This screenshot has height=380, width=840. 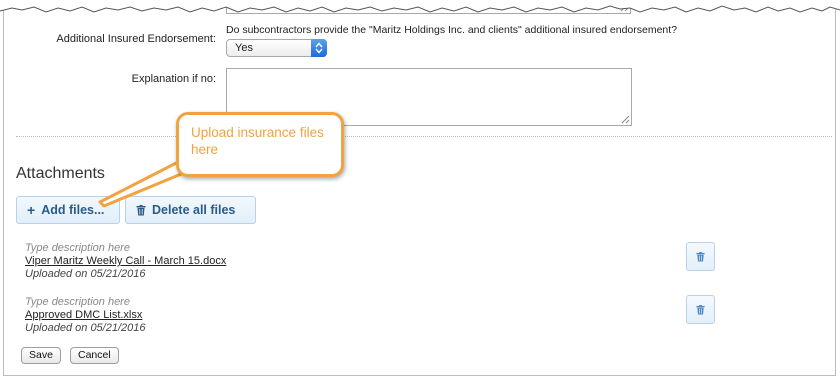 I want to click on select-value: Yes, so click(x=244, y=48).